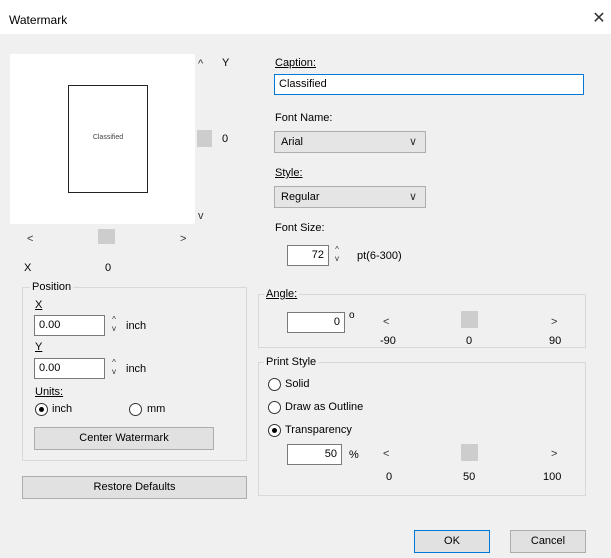 This screenshot has width=611, height=558. I want to click on watermark-preview: Classified, so click(102, 139).